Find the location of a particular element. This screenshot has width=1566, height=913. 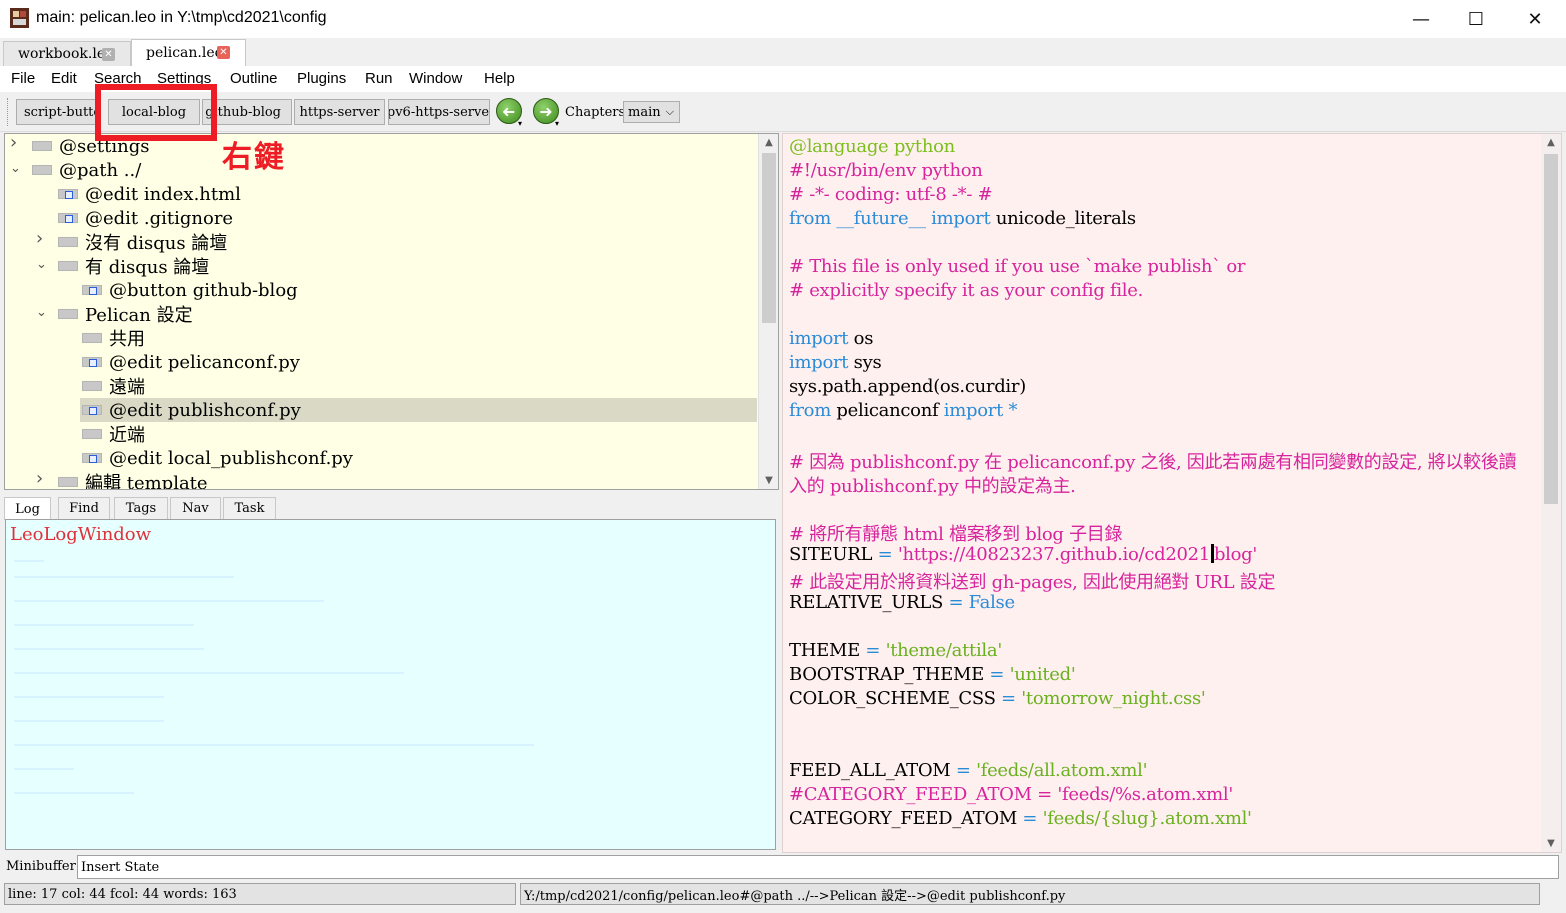

menu-window: Window is located at coordinates (435, 78).